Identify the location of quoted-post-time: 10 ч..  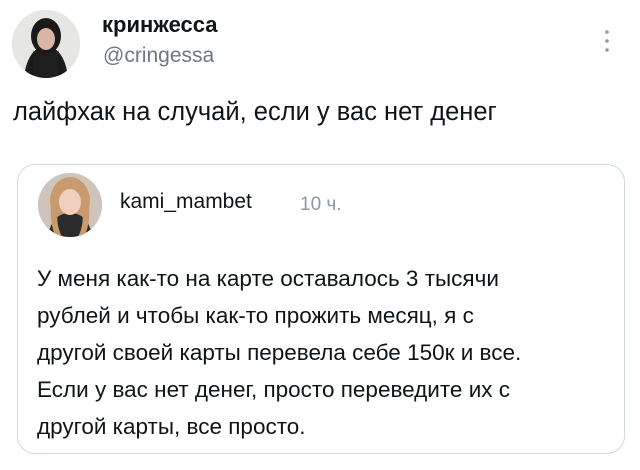
(321, 204).